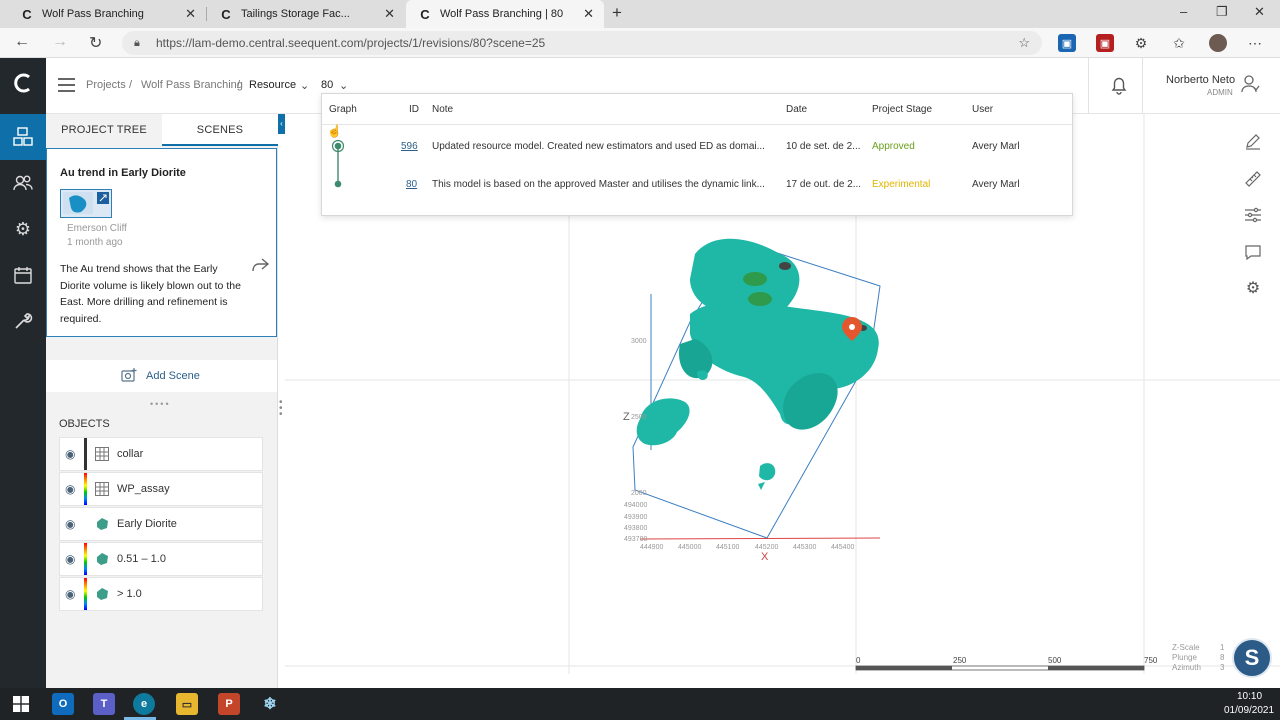 The height and width of the screenshot is (720, 1280). What do you see at coordinates (272, 85) in the screenshot?
I see `breadcrumb-branch: Resource` at bounding box center [272, 85].